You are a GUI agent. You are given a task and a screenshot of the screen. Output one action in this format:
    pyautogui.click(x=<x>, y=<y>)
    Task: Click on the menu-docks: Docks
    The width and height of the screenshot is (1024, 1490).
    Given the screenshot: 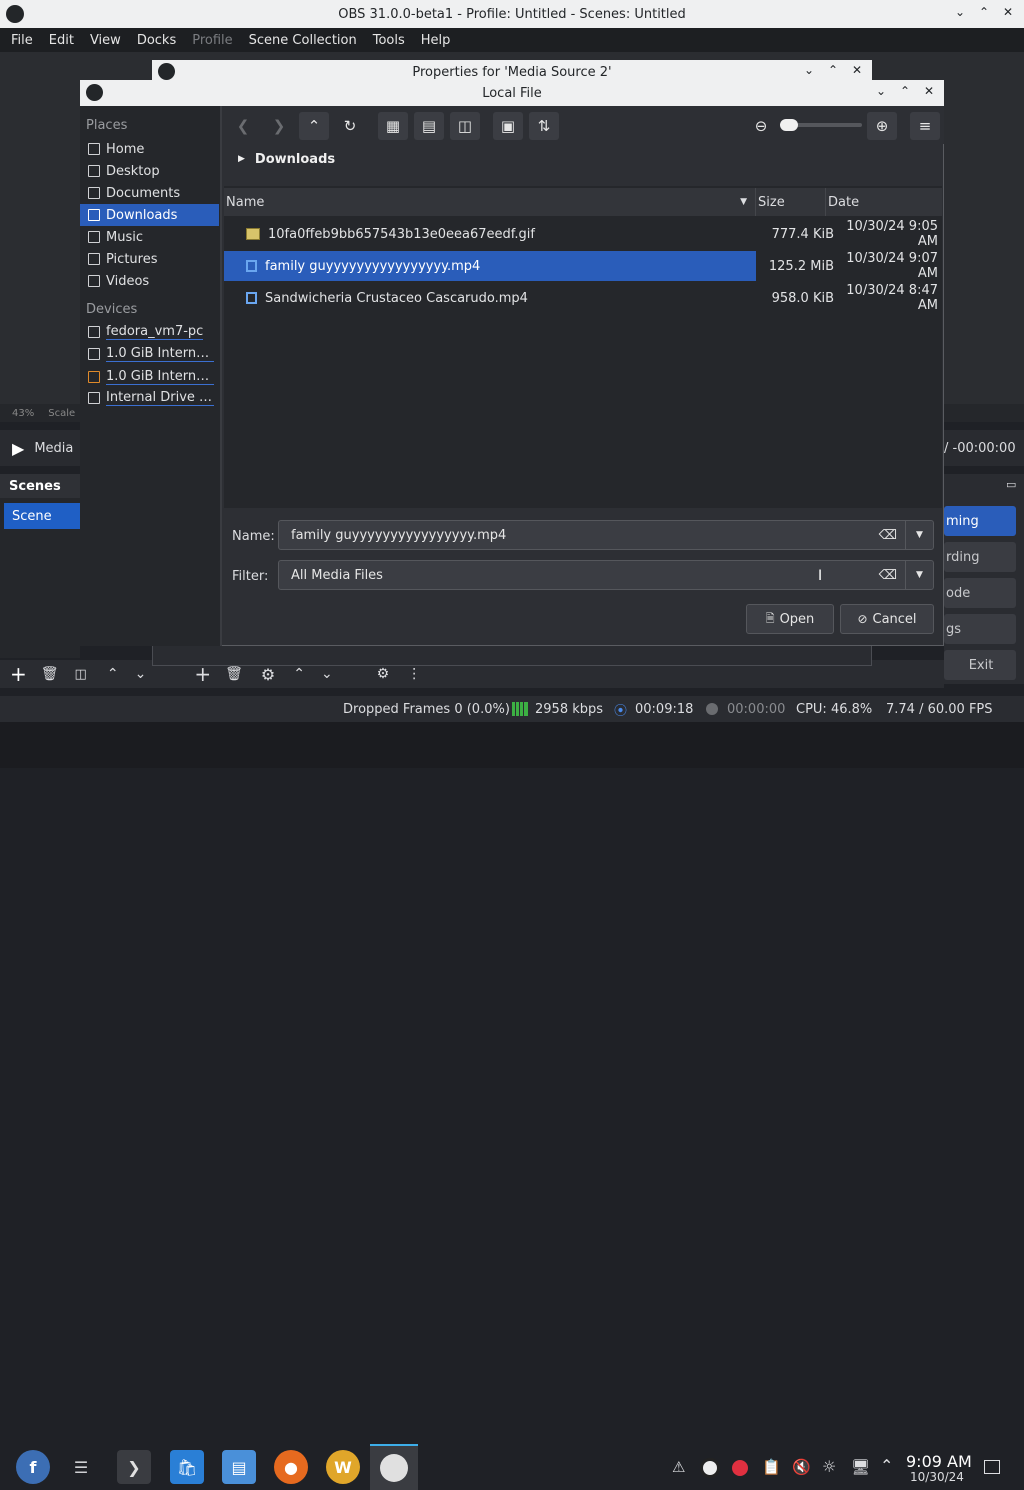 What is the action you would take?
    pyautogui.click(x=153, y=40)
    